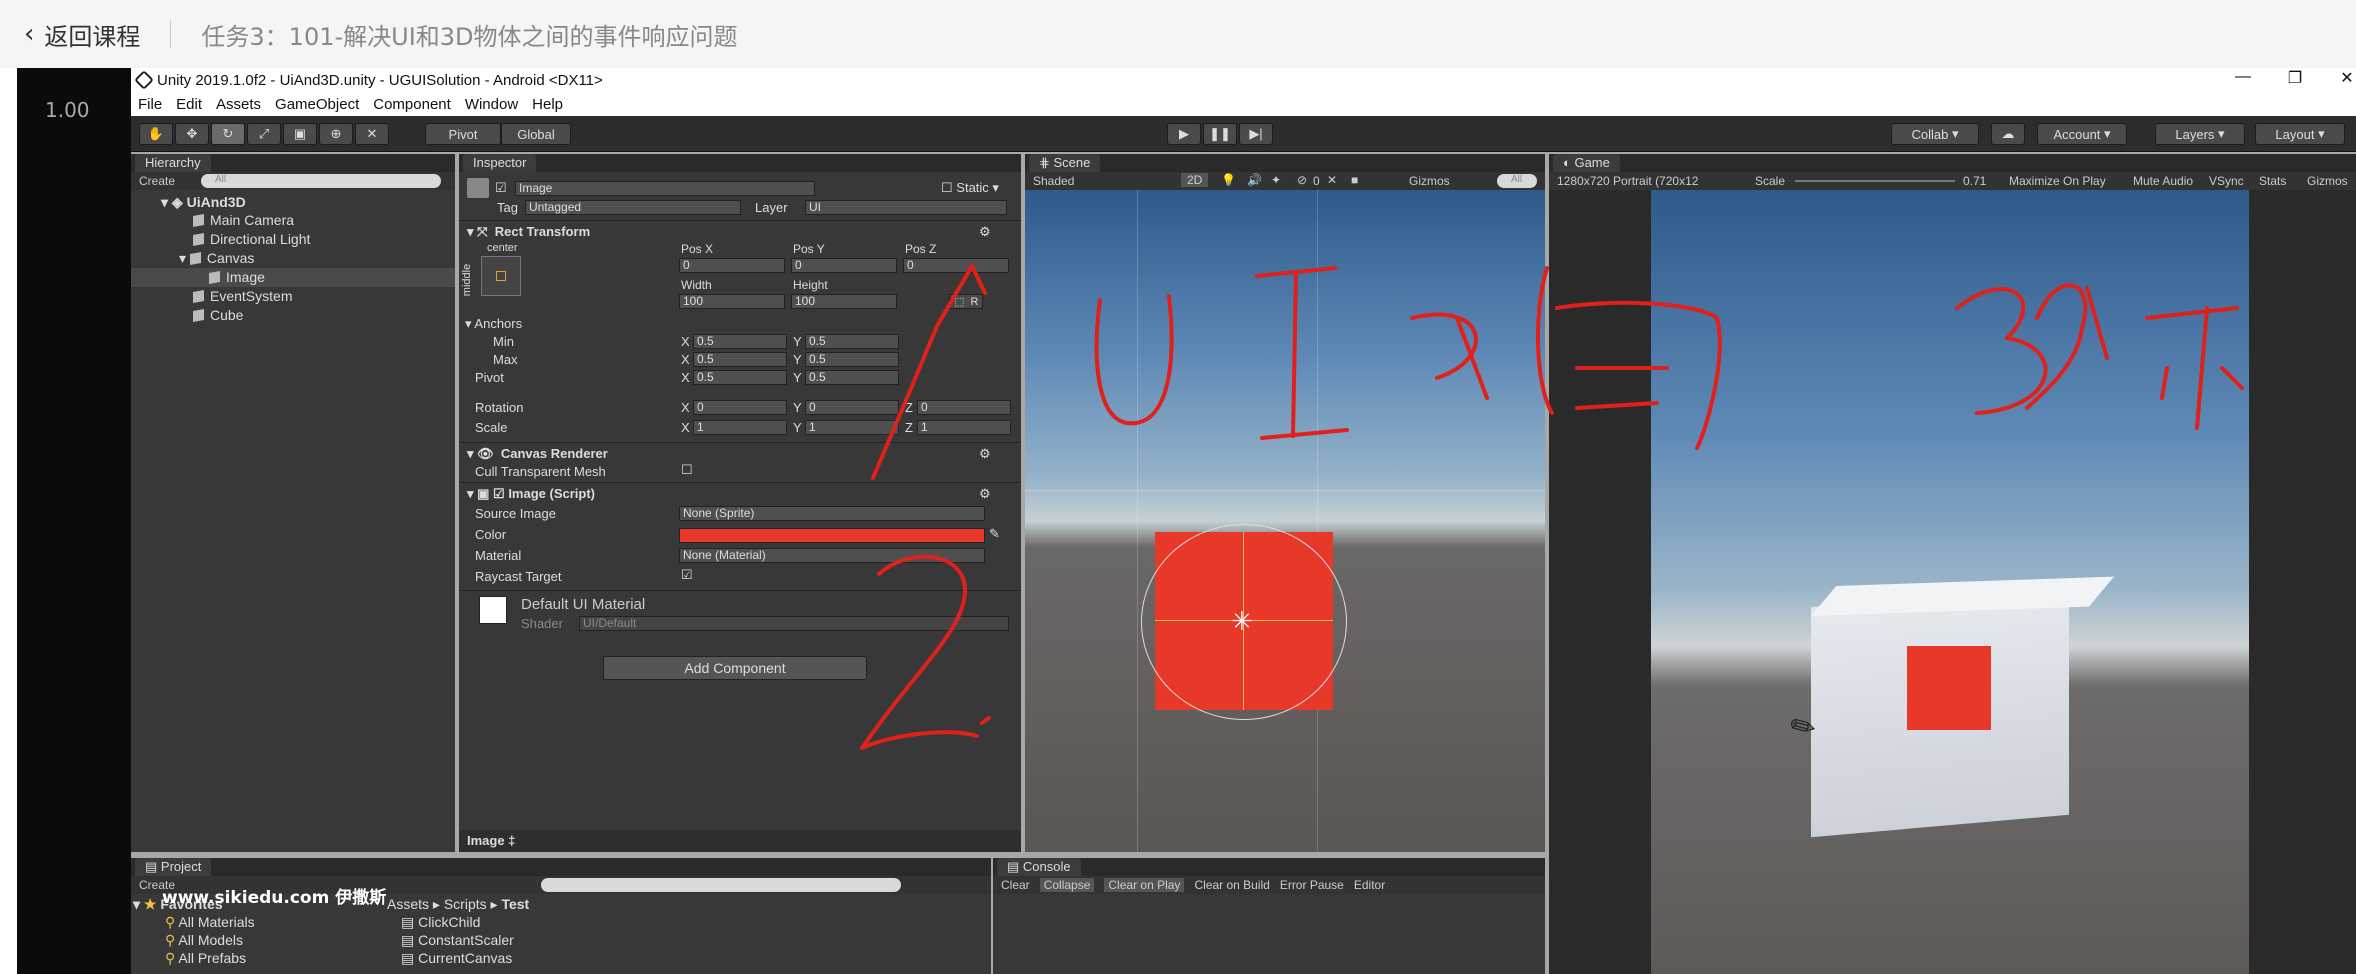  What do you see at coordinates (157, 181) in the screenshot?
I see `hierarchy-create-button: Create` at bounding box center [157, 181].